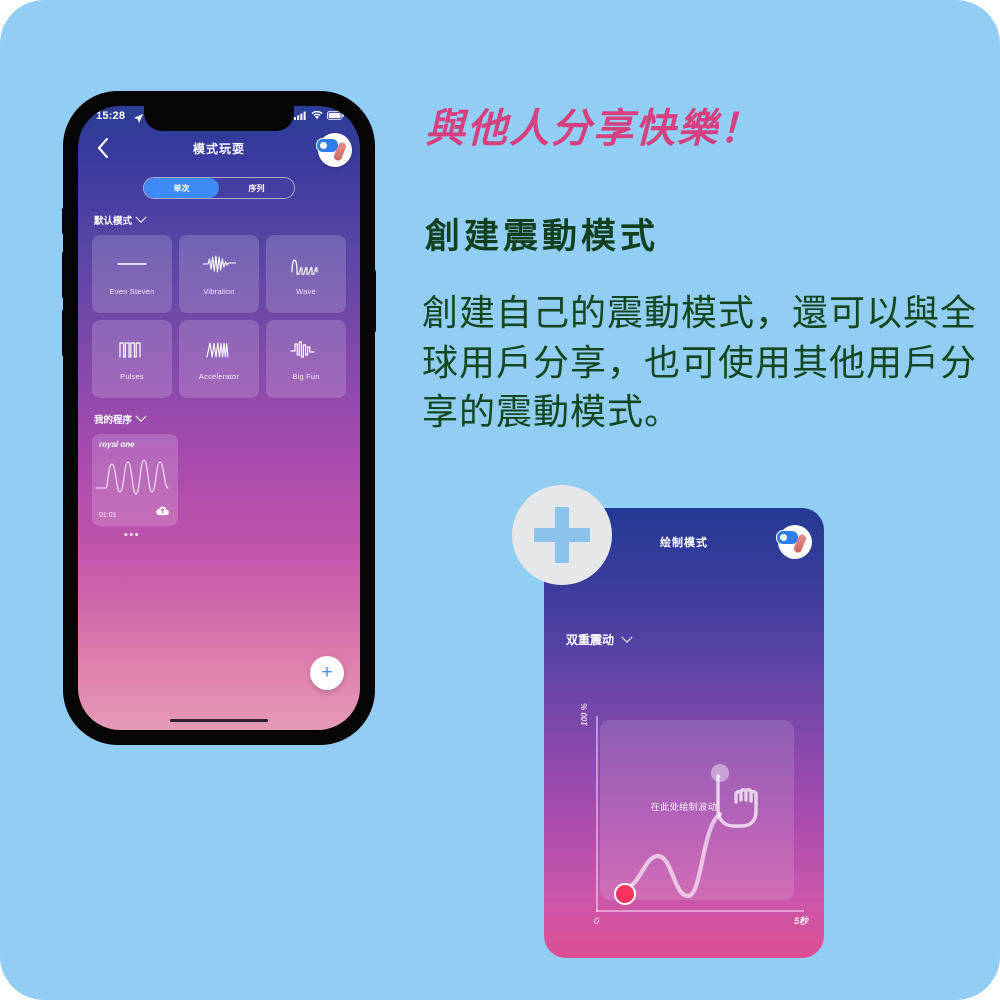 Image resolution: width=1000 pixels, height=1000 pixels. Describe the element at coordinates (219, 270) in the screenshot. I see `dense-spike-waveform-icon` at that location.